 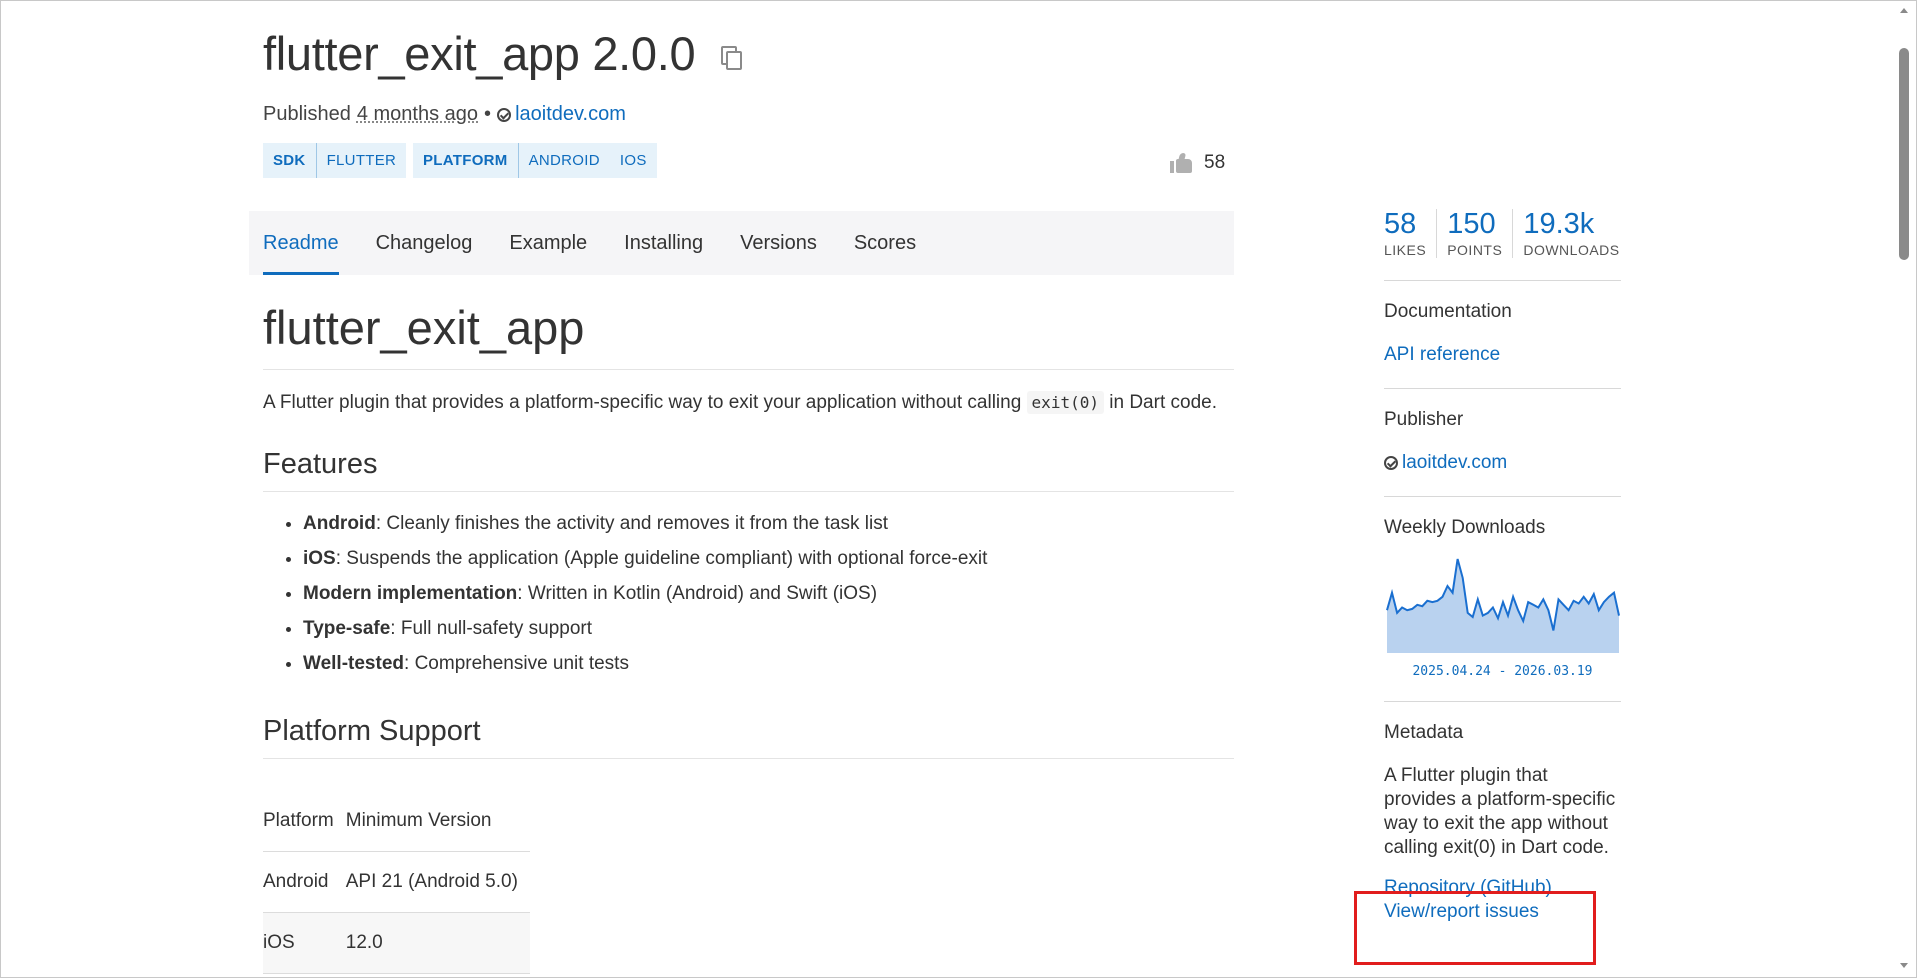 I want to click on sdk-tag-group: SDK FLUTTER, so click(x=335, y=160).